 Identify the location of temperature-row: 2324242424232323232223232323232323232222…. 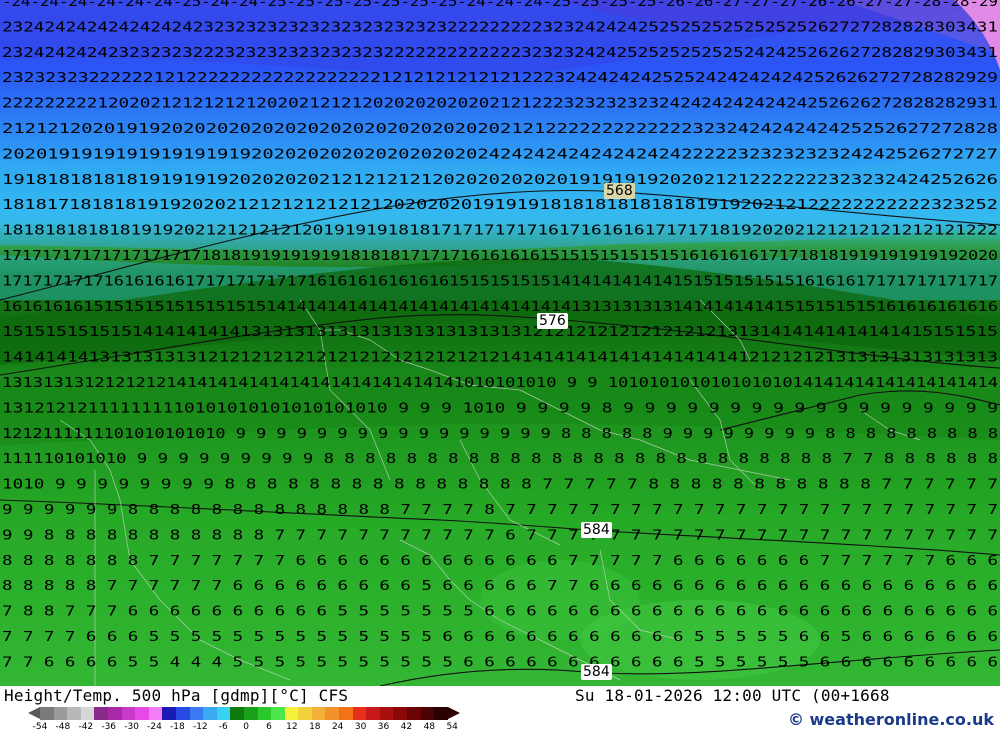
(500, 53).